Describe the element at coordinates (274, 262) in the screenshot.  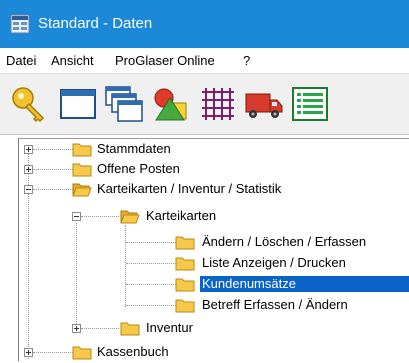
I see `tree-label: Liste Anzeigen / Drucken` at that location.